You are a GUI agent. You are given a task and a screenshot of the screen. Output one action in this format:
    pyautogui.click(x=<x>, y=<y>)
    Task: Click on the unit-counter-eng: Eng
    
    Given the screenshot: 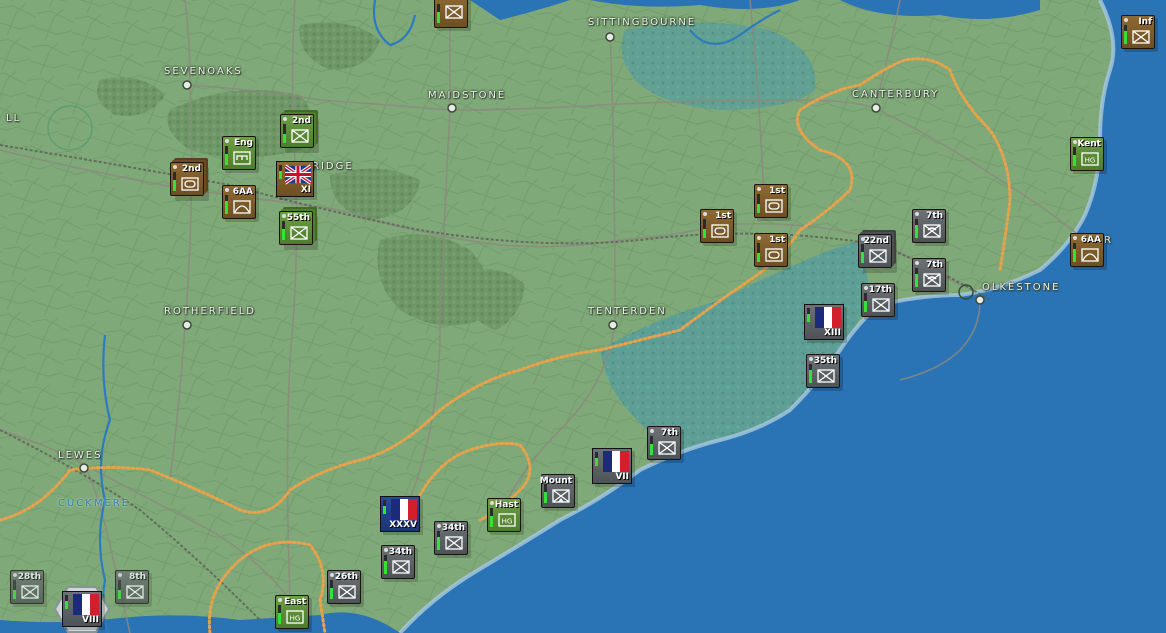 What is the action you would take?
    pyautogui.click(x=239, y=153)
    